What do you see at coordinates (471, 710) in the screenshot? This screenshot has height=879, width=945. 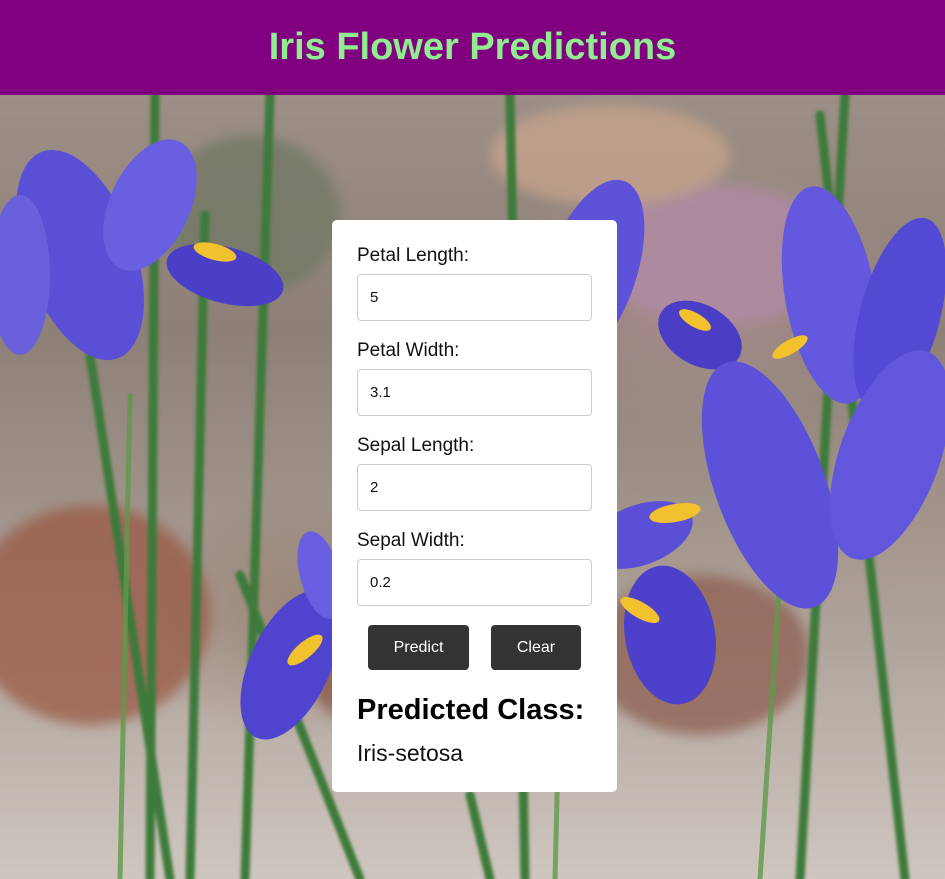 I see `predicted-class-heading: Predicted Class:` at bounding box center [471, 710].